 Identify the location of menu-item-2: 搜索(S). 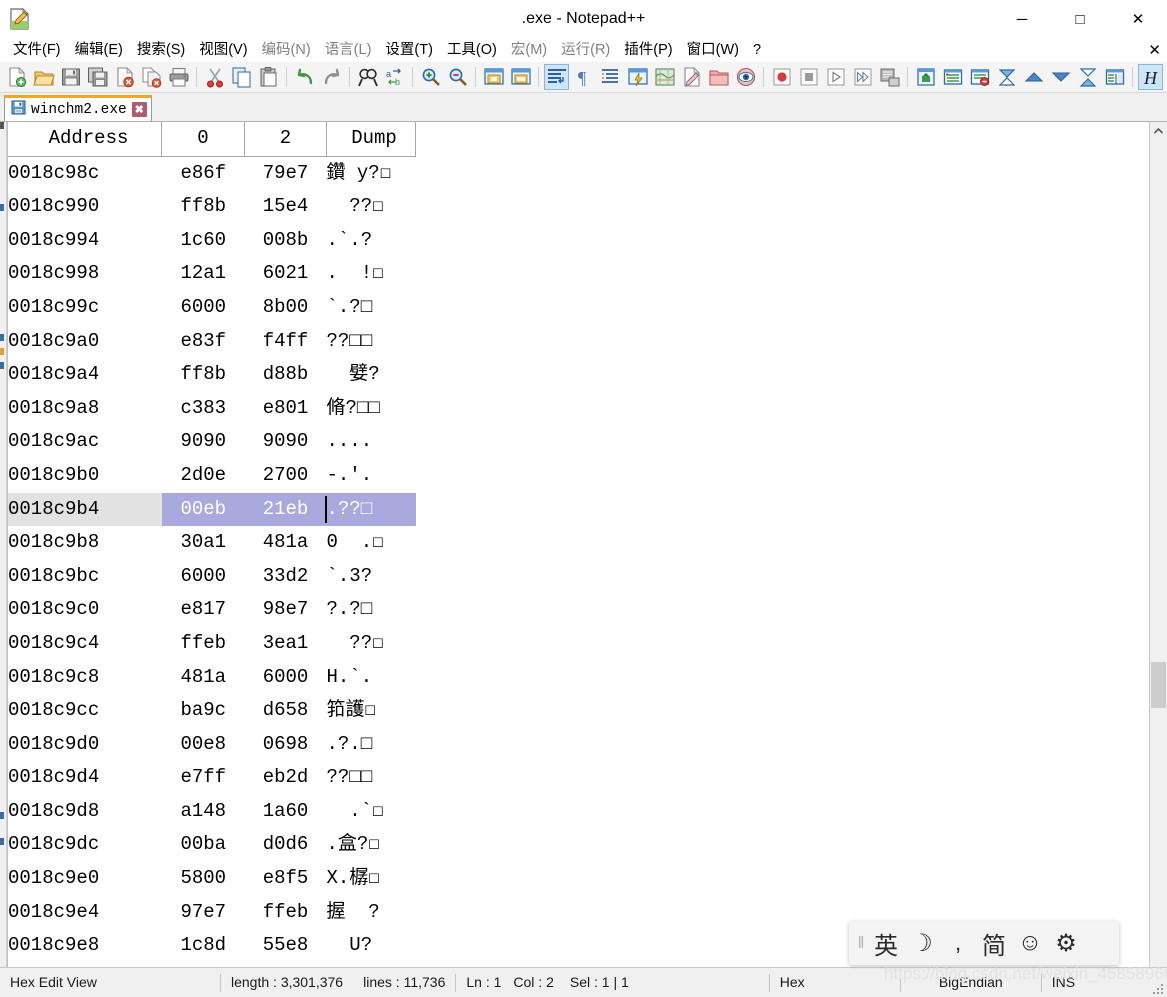
(161, 50).